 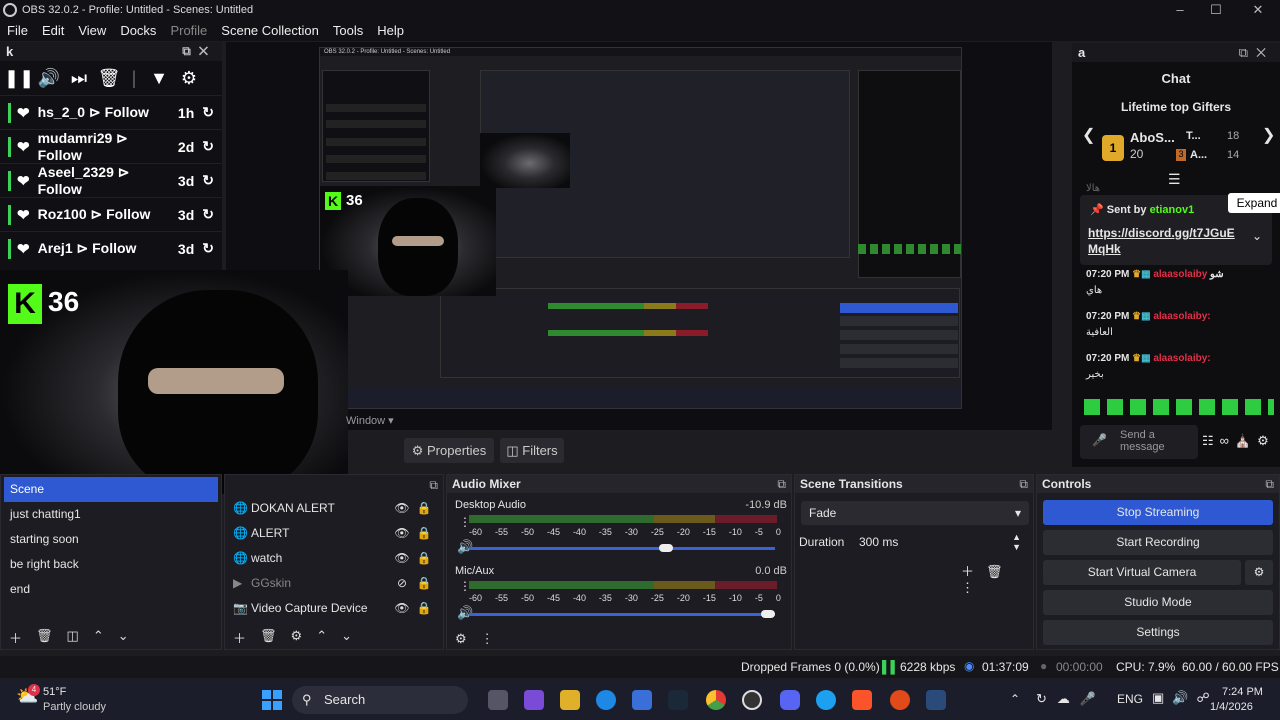 I want to click on kebab-icon: ⋮, so click(x=487, y=639).